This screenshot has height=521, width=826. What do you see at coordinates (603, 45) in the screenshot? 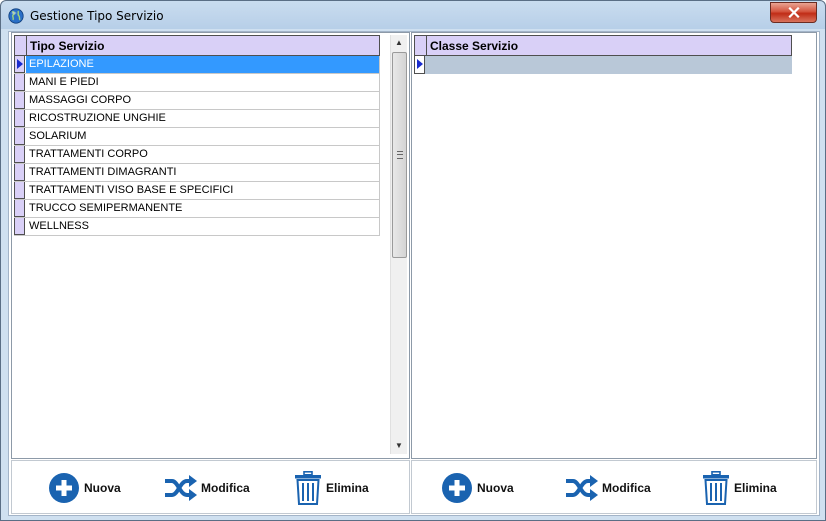
I see `grid-header: Classe Servizio` at bounding box center [603, 45].